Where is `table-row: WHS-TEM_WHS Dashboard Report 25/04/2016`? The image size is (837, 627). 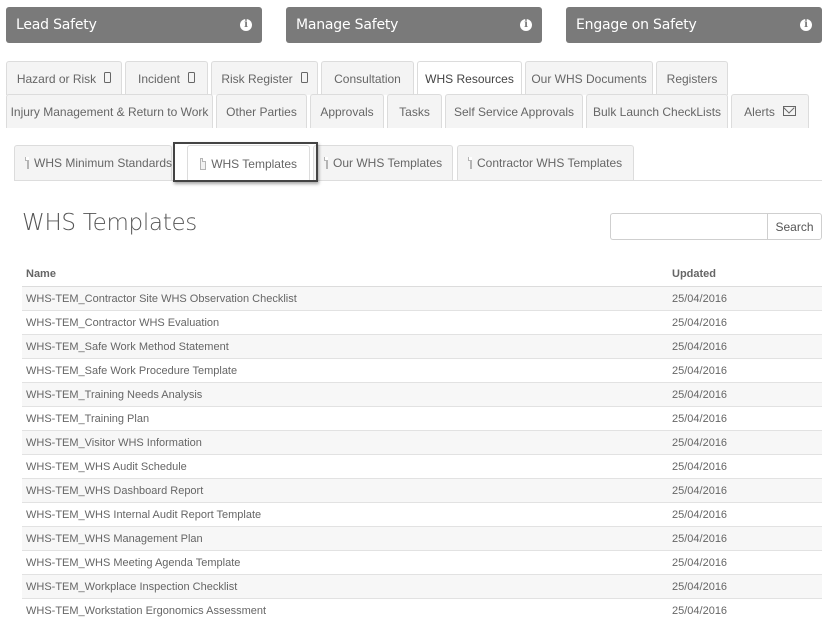
table-row: WHS-TEM_WHS Dashboard Report 25/04/2016 is located at coordinates (422, 490).